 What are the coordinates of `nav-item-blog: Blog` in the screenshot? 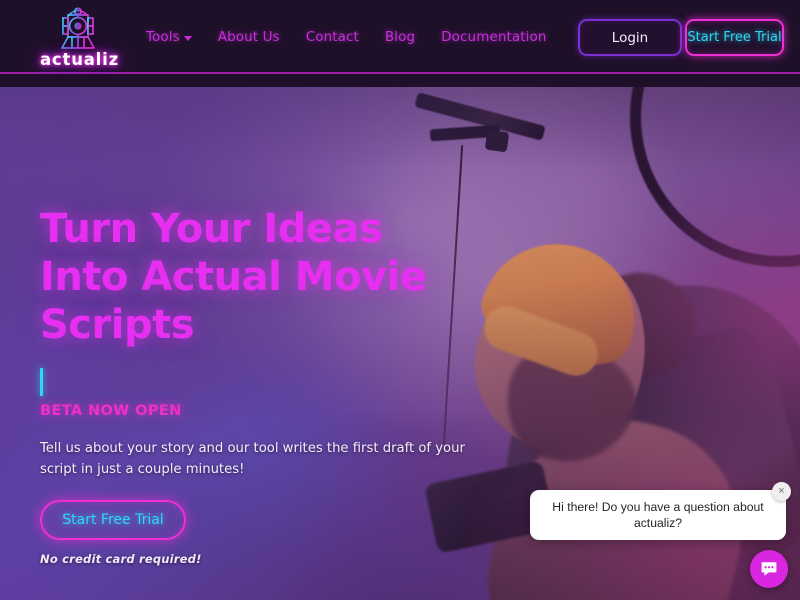 It's located at (400, 37).